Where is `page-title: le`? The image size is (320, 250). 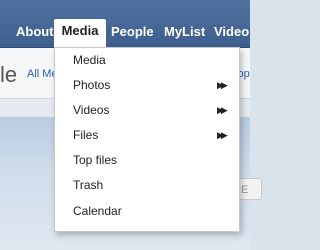
page-title: le is located at coordinates (9, 74).